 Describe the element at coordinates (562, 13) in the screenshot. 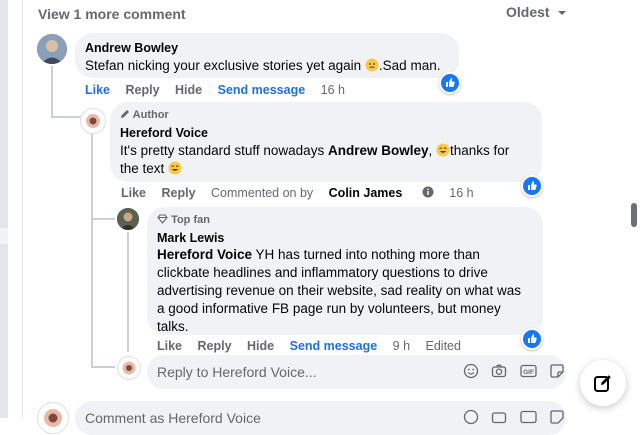

I see `caret-down-icon` at that location.